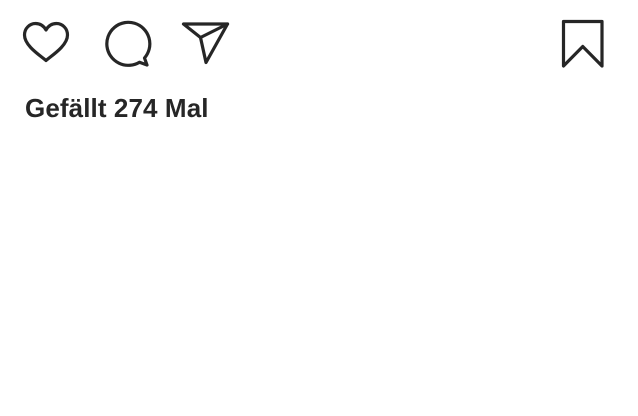 Image resolution: width=638 pixels, height=416 pixels. I want to click on comment-bubble-icon, so click(128, 43).